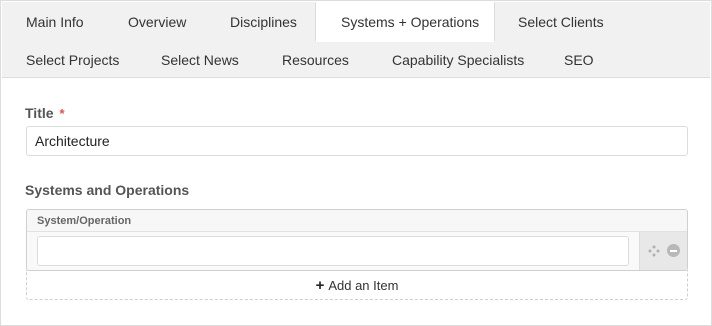 The height and width of the screenshot is (326, 712). I want to click on plus-icon: +, so click(320, 285).